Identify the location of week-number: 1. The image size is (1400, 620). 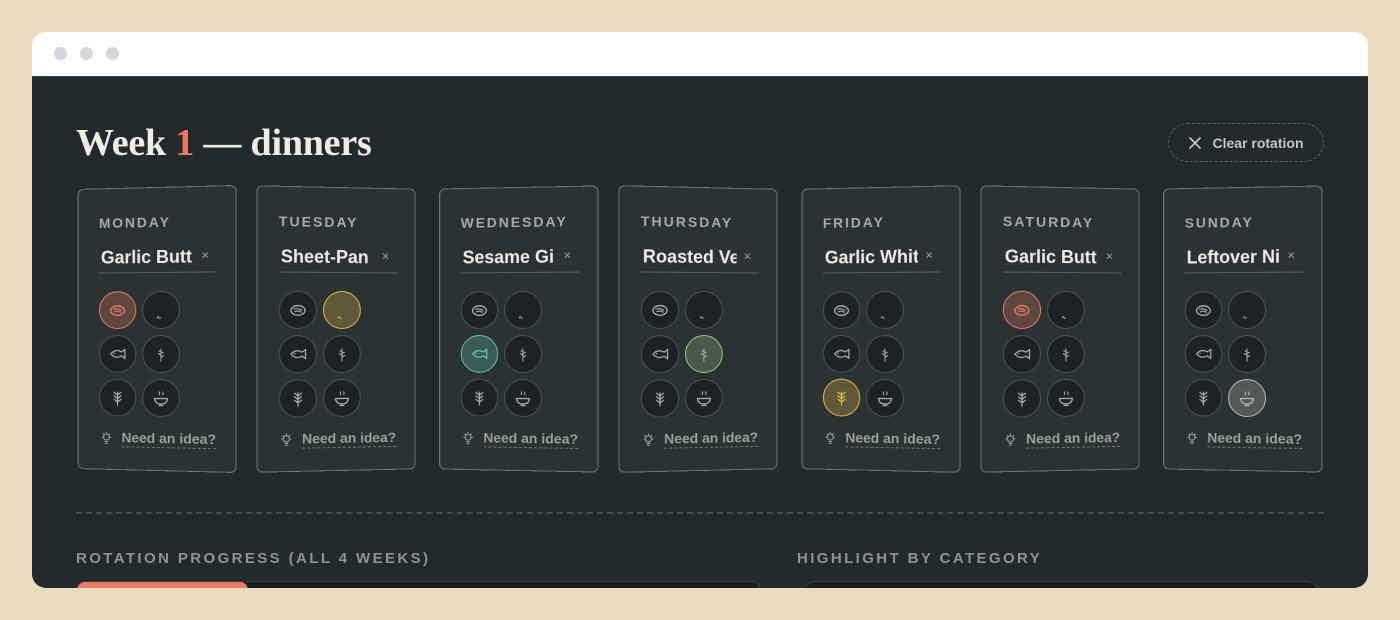
(184, 143).